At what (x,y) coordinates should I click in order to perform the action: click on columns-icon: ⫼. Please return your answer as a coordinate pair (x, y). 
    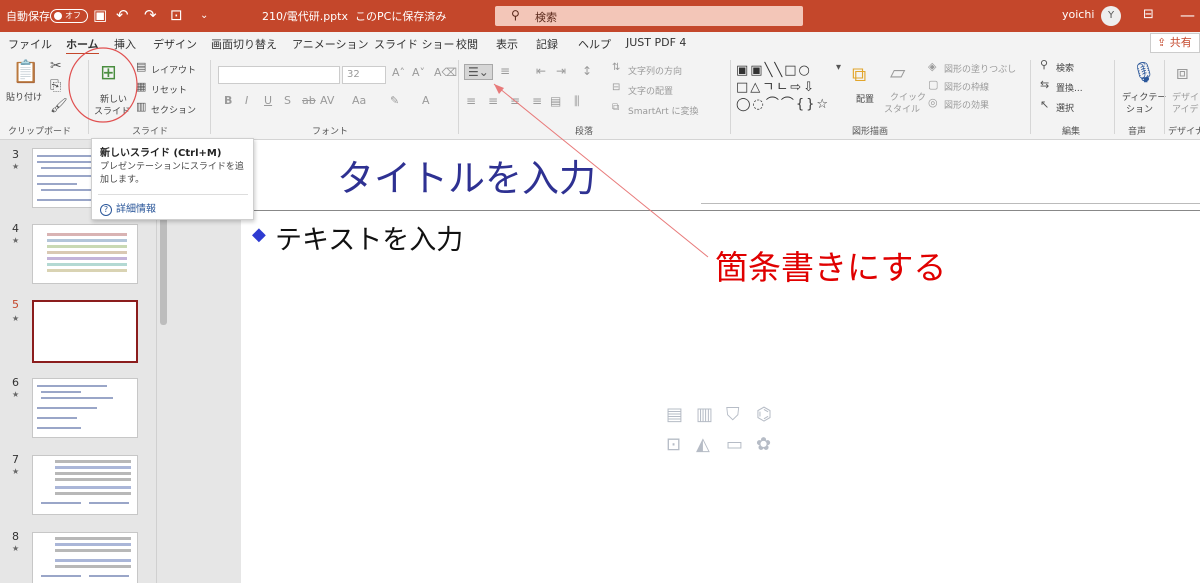
    Looking at the image, I should click on (577, 101).